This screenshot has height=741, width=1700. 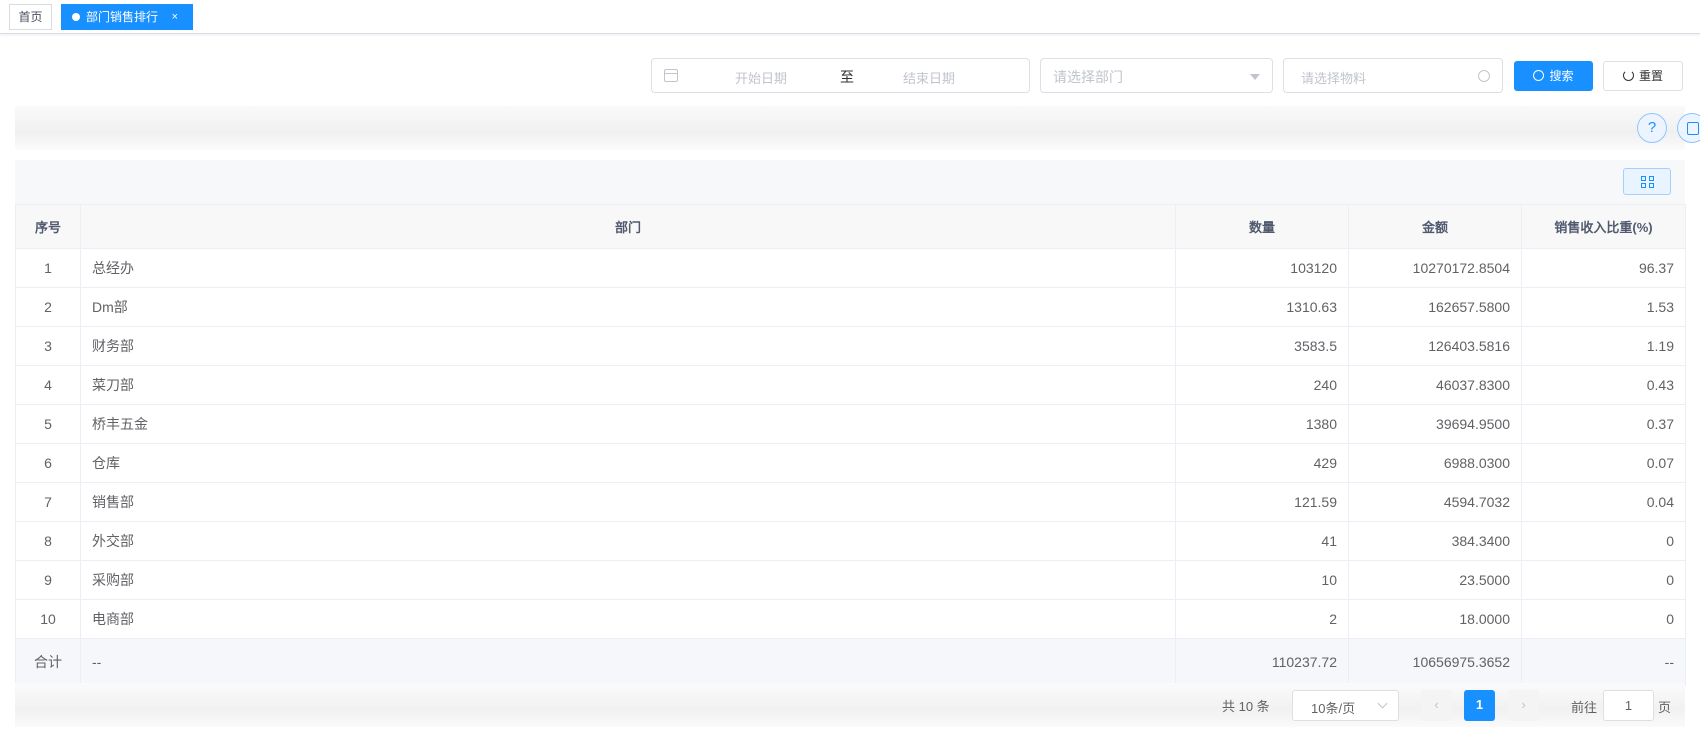 I want to click on search-circle-icon, so click(x=1484, y=76).